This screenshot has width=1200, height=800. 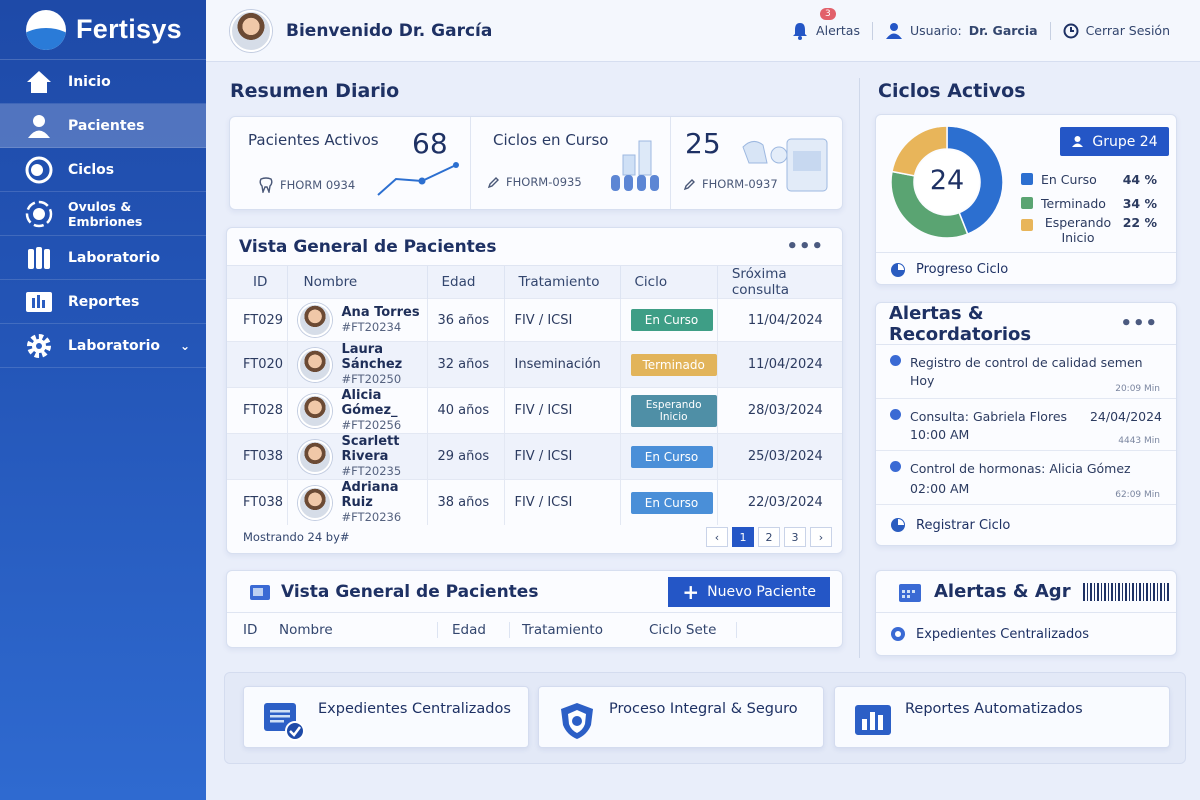 What do you see at coordinates (384, 403) in the screenshot?
I see `patient-name: Alicia Gómez_` at bounding box center [384, 403].